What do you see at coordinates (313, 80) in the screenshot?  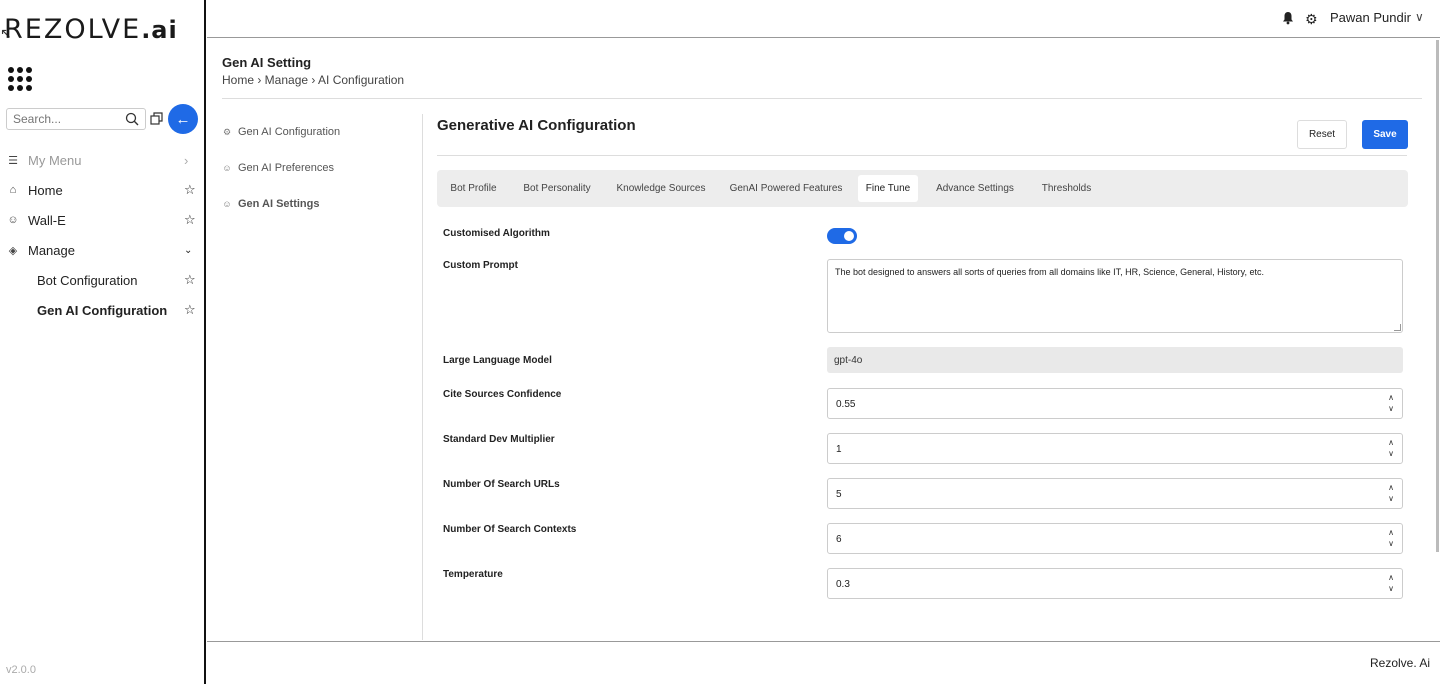 I see `breadcrumb: Home › Manage › AI Configuration` at bounding box center [313, 80].